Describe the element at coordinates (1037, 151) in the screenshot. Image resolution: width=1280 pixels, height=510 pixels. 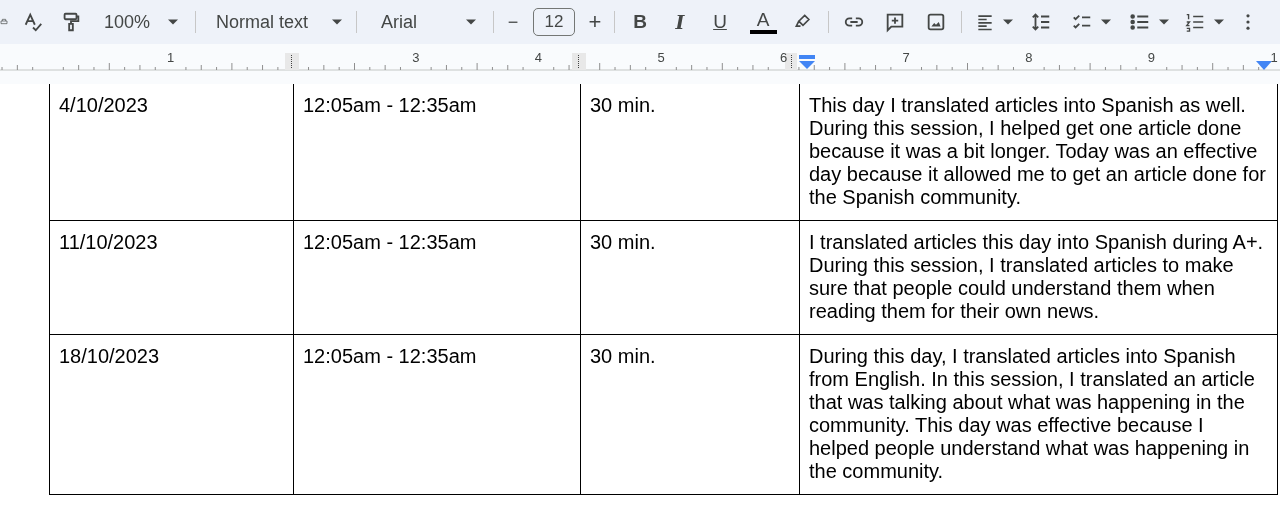
I see `description-cell: This day I translated articles into Spanish as well. During this session, I helped get one article done because it was a bit longer. Today was an effective day because it allowed me to get an article done for the Spanish community.` at that location.